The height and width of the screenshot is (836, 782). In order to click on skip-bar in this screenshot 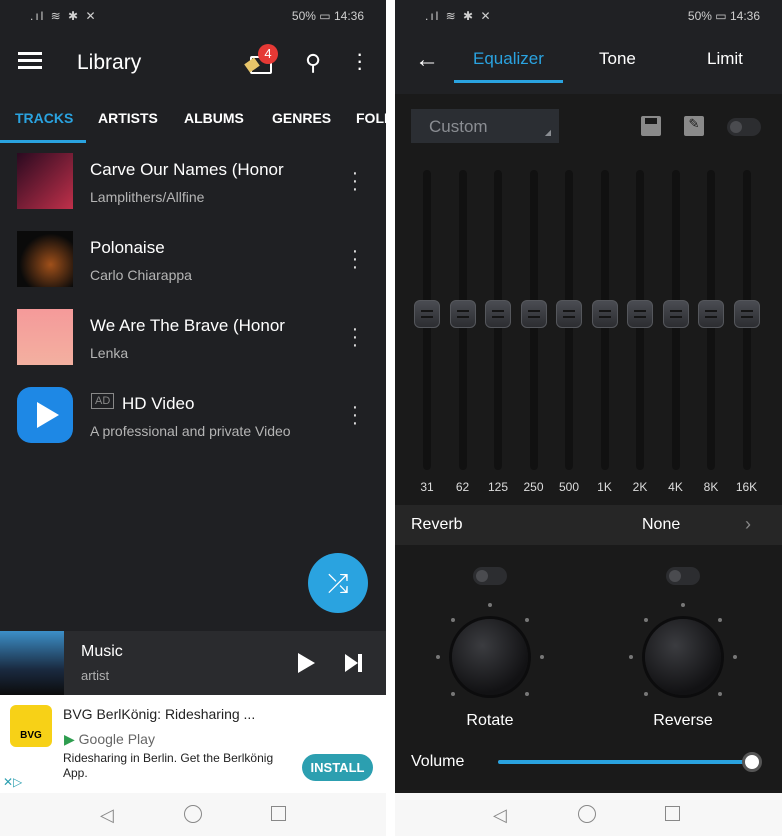, I will do `click(360, 663)`.